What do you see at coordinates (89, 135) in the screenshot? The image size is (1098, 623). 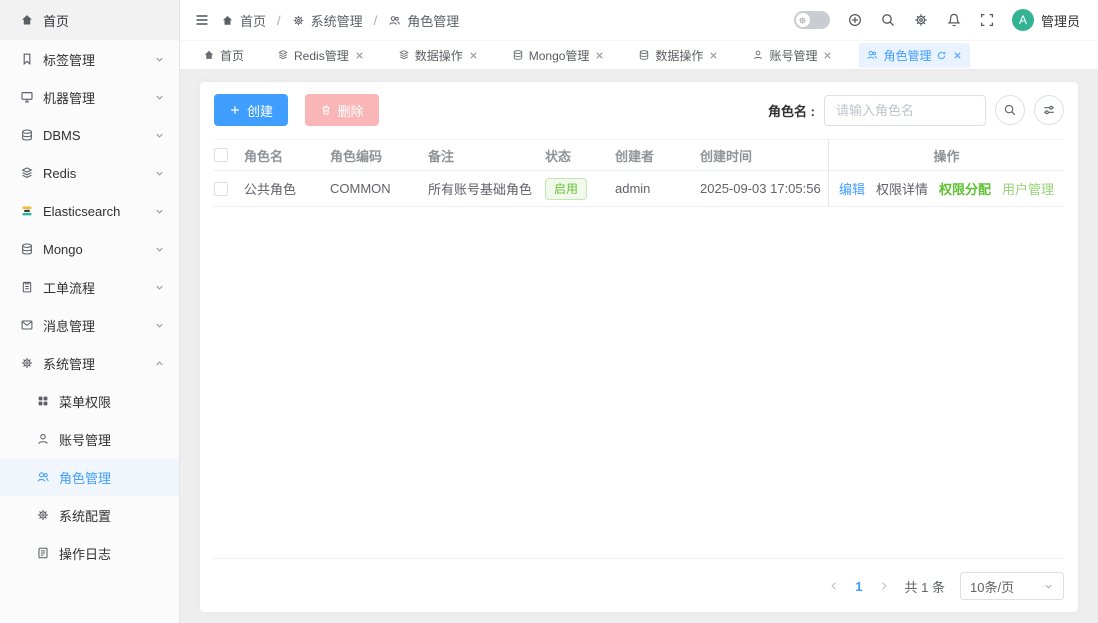 I see `sidebar-item-dbms: DBMS` at bounding box center [89, 135].